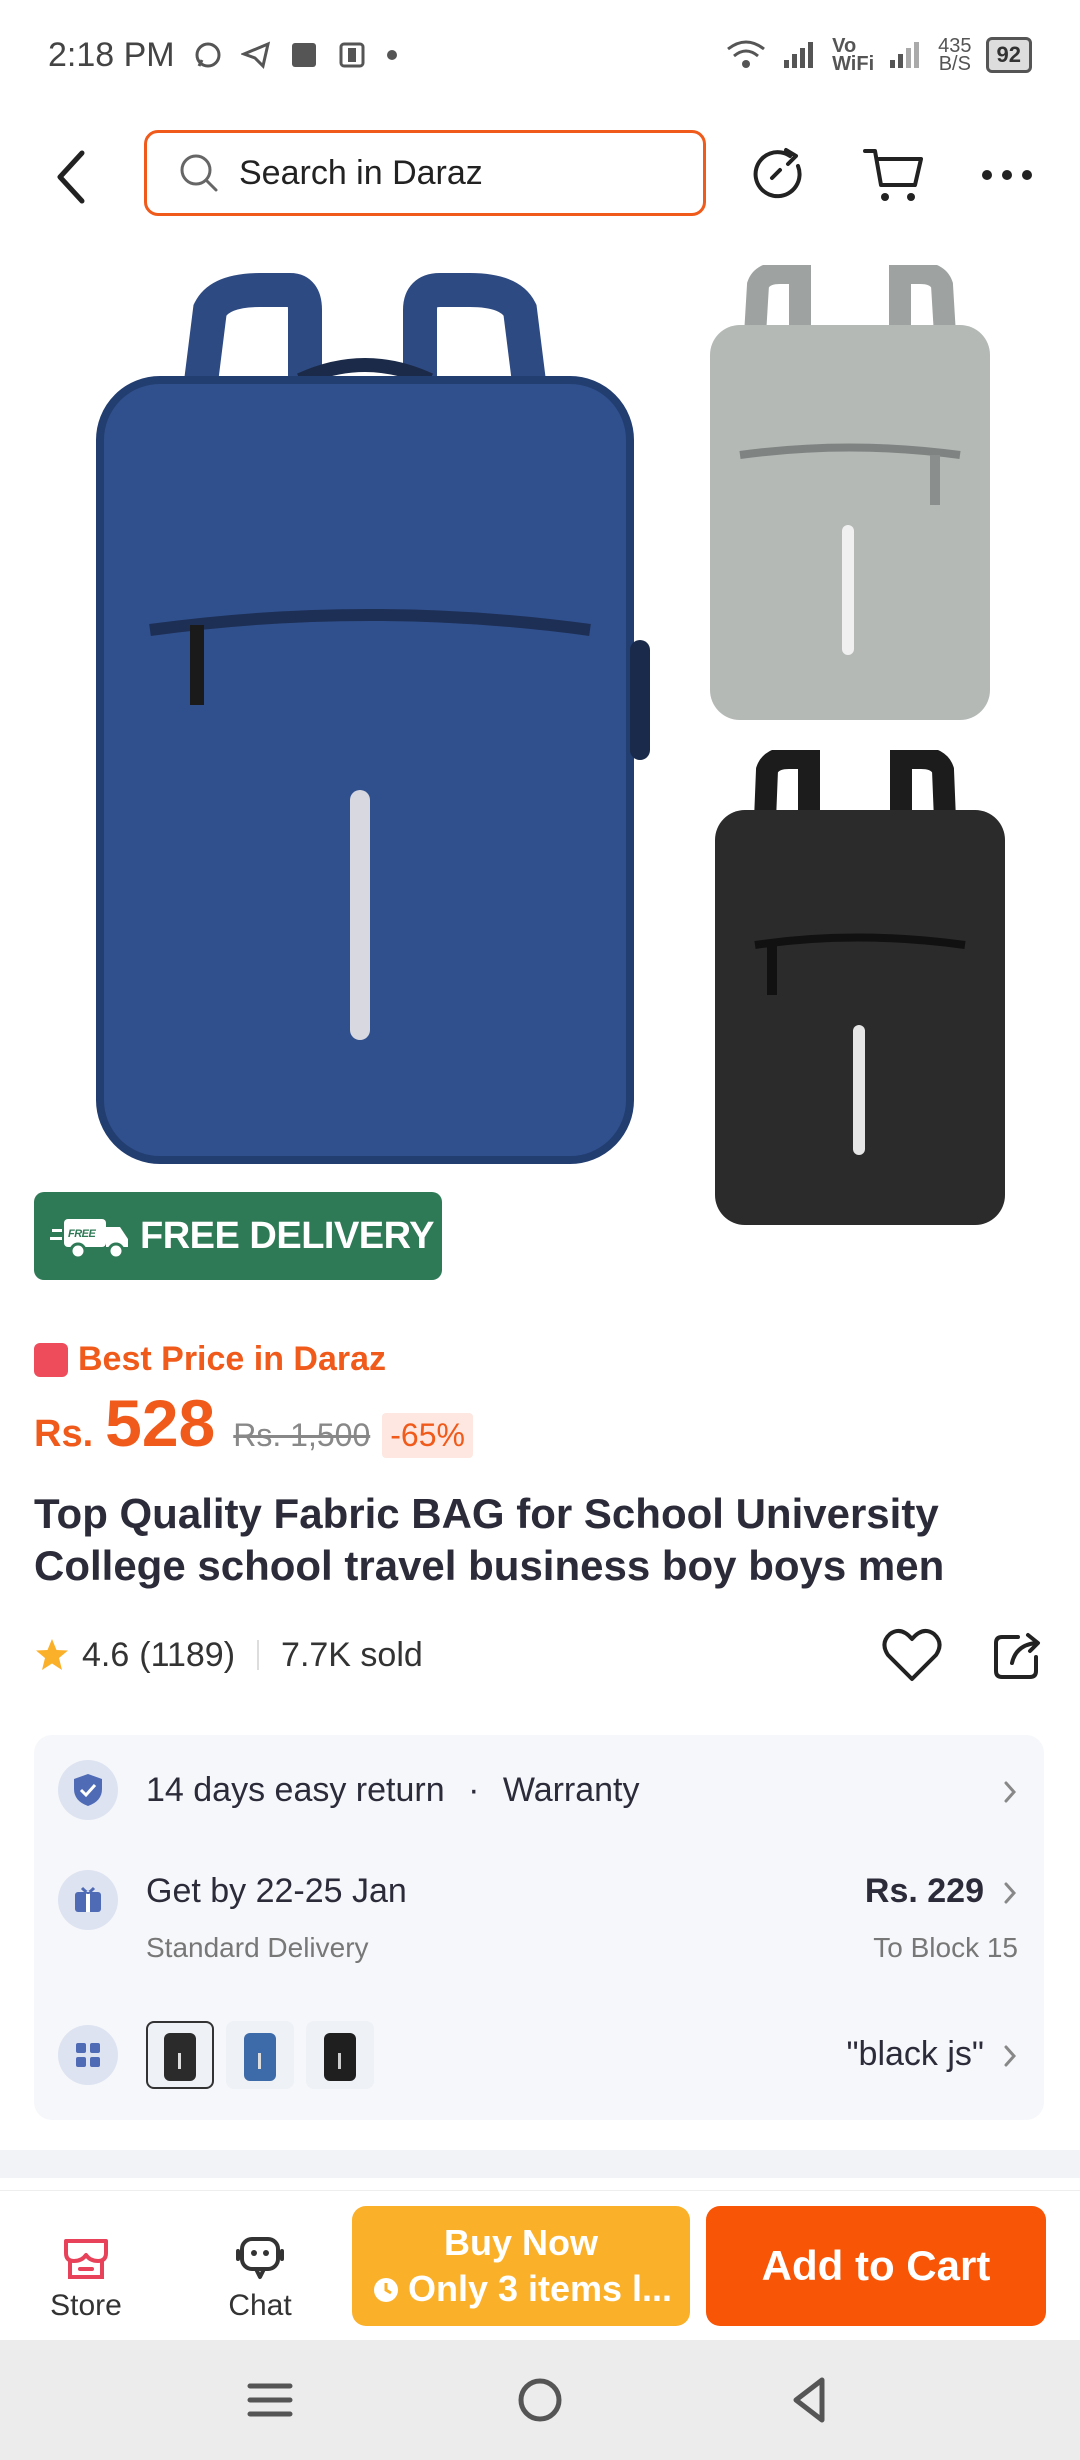  Describe the element at coordinates (303, 55) in the screenshot. I see `square-app-icon` at that location.